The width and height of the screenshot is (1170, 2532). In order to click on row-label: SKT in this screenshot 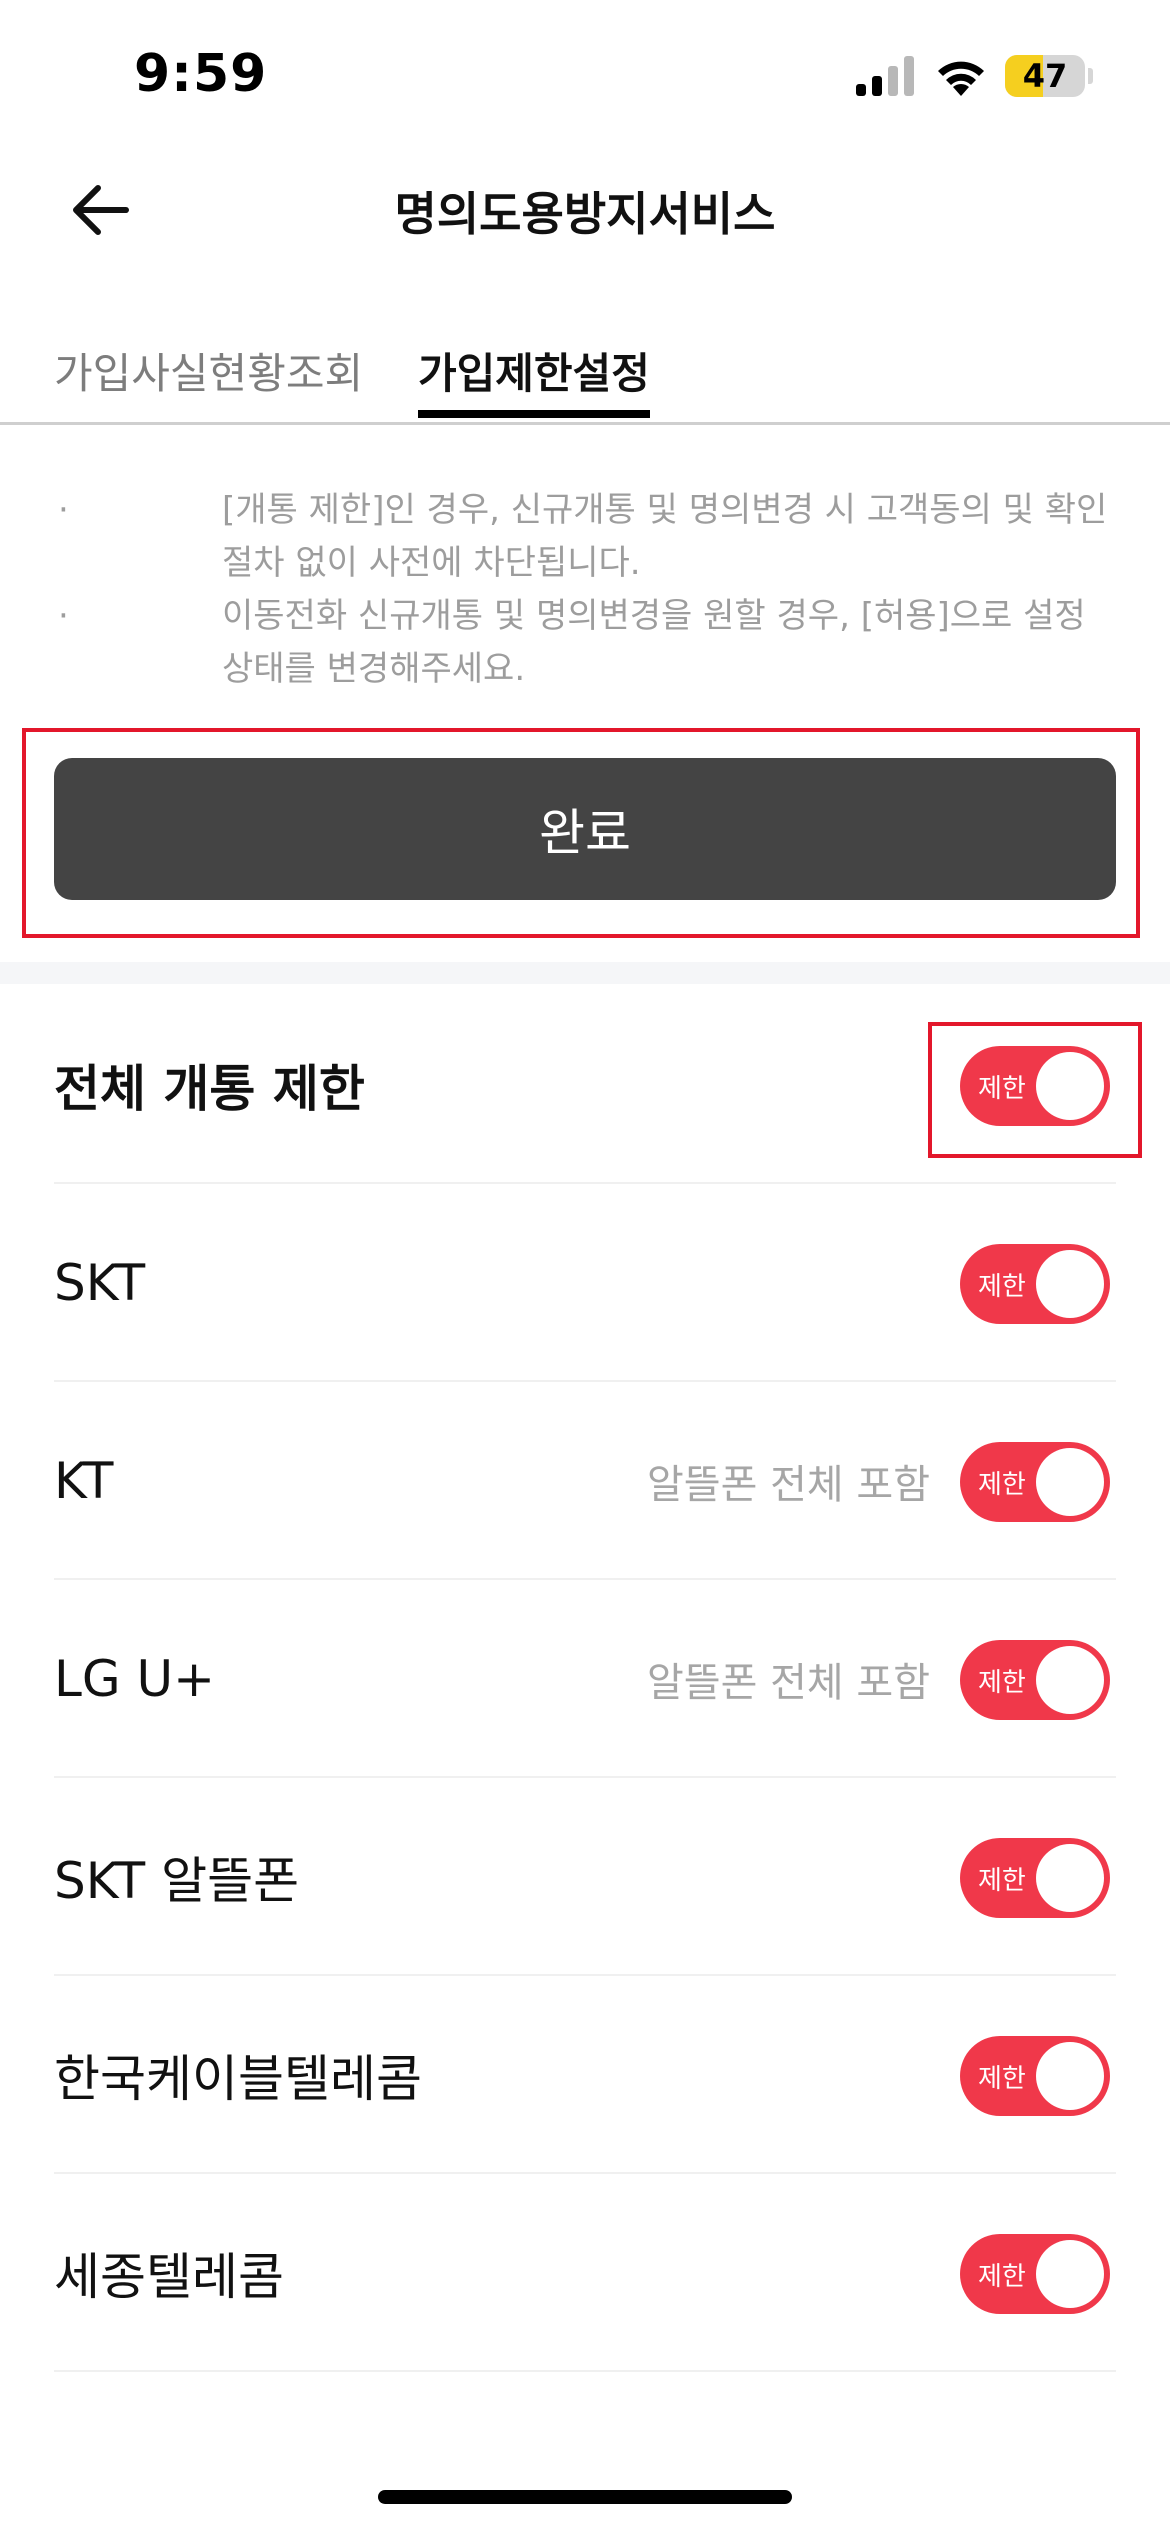, I will do `click(100, 1283)`.